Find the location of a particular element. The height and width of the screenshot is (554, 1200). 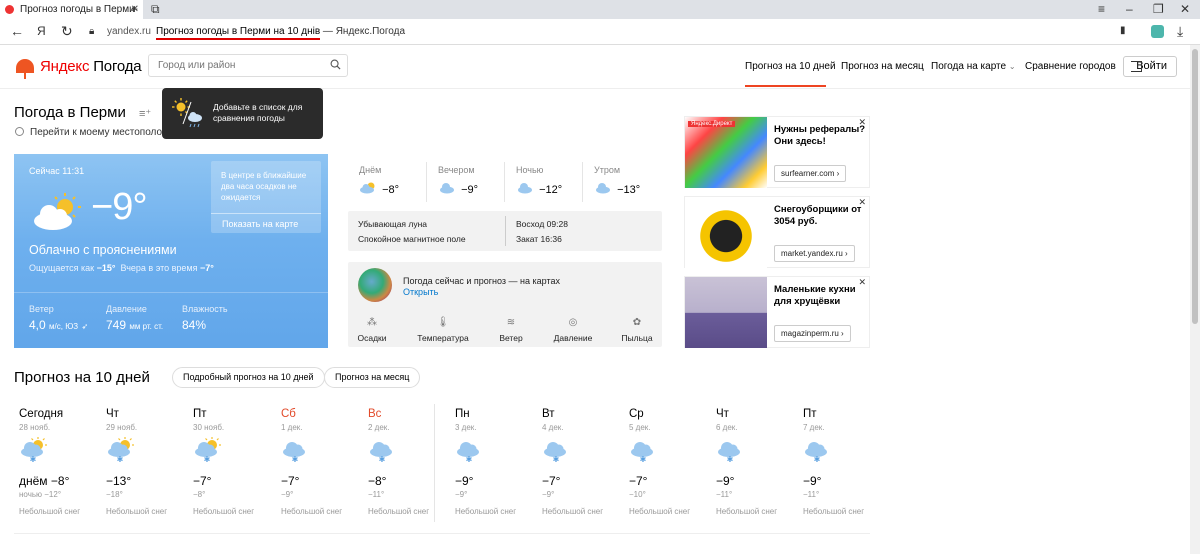

day-name: Чт is located at coordinates (112, 414).